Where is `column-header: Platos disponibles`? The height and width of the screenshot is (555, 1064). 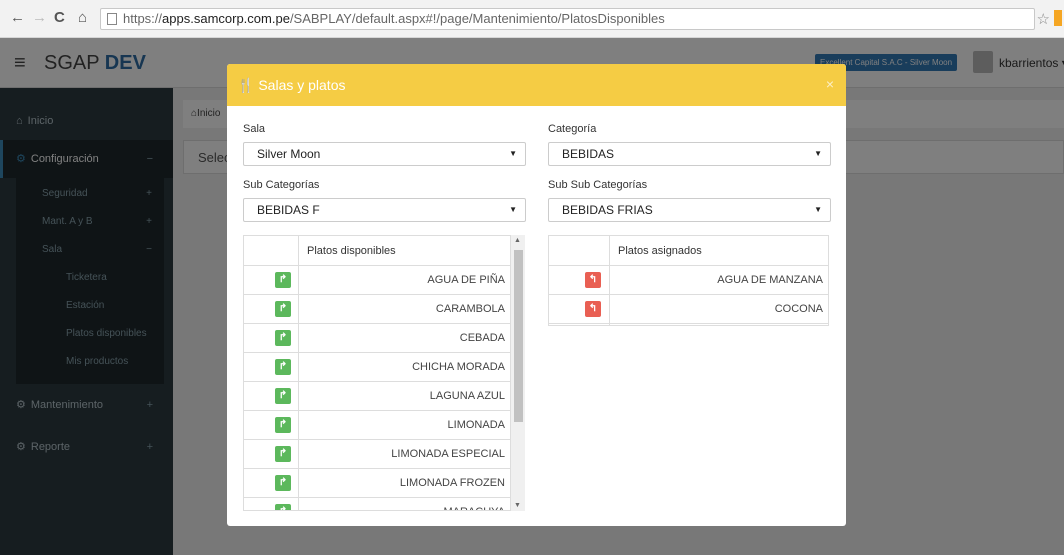 column-header: Platos disponibles is located at coordinates (351, 251).